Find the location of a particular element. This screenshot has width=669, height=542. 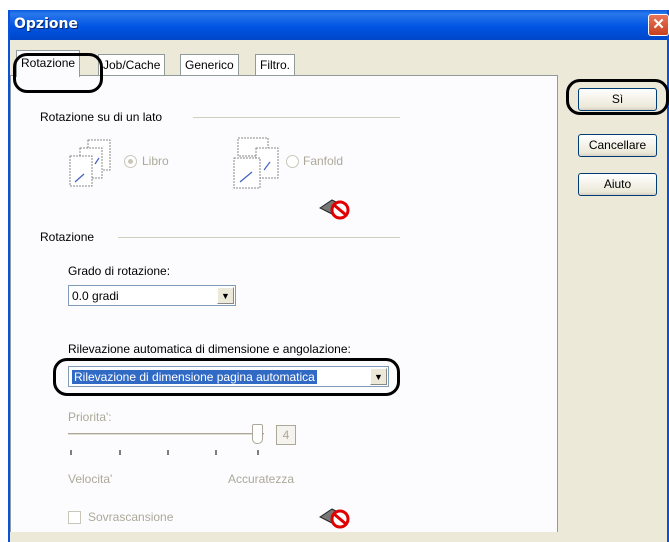

tab-filtro: Filtro. is located at coordinates (275, 65).